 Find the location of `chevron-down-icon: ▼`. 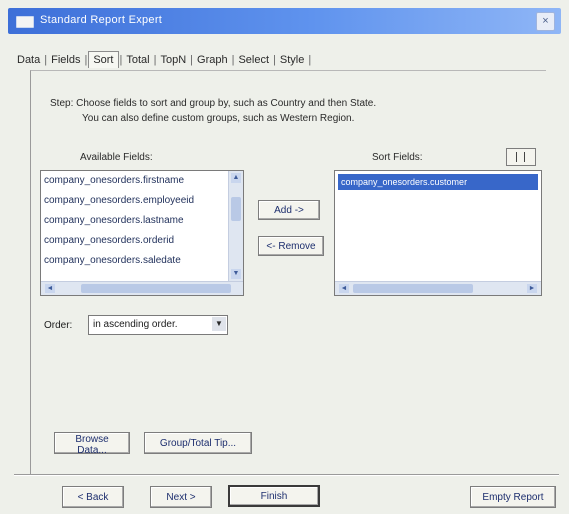

chevron-down-icon: ▼ is located at coordinates (219, 324).